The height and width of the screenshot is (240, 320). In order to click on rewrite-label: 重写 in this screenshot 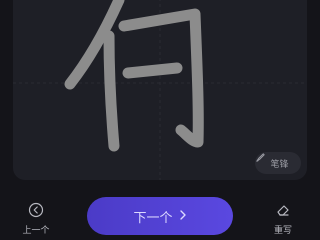, I will do `click(282, 231)`.